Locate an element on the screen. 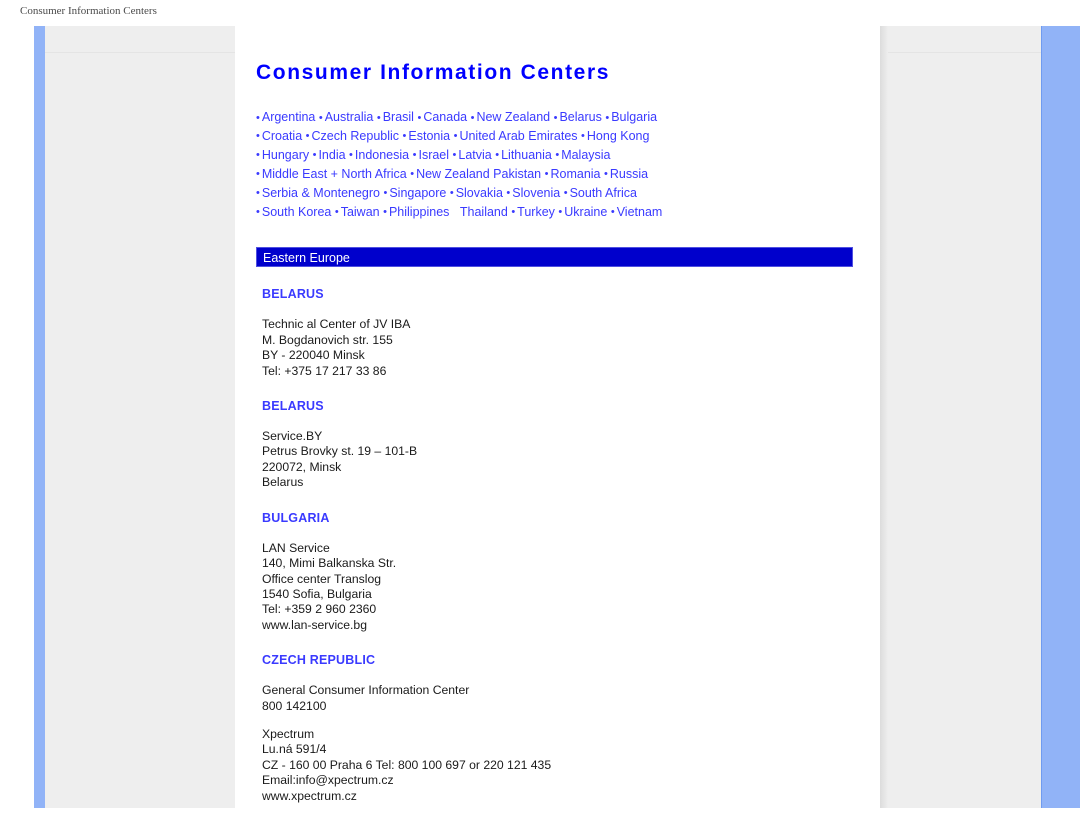  country-link-russia: Russia is located at coordinates (629, 174).